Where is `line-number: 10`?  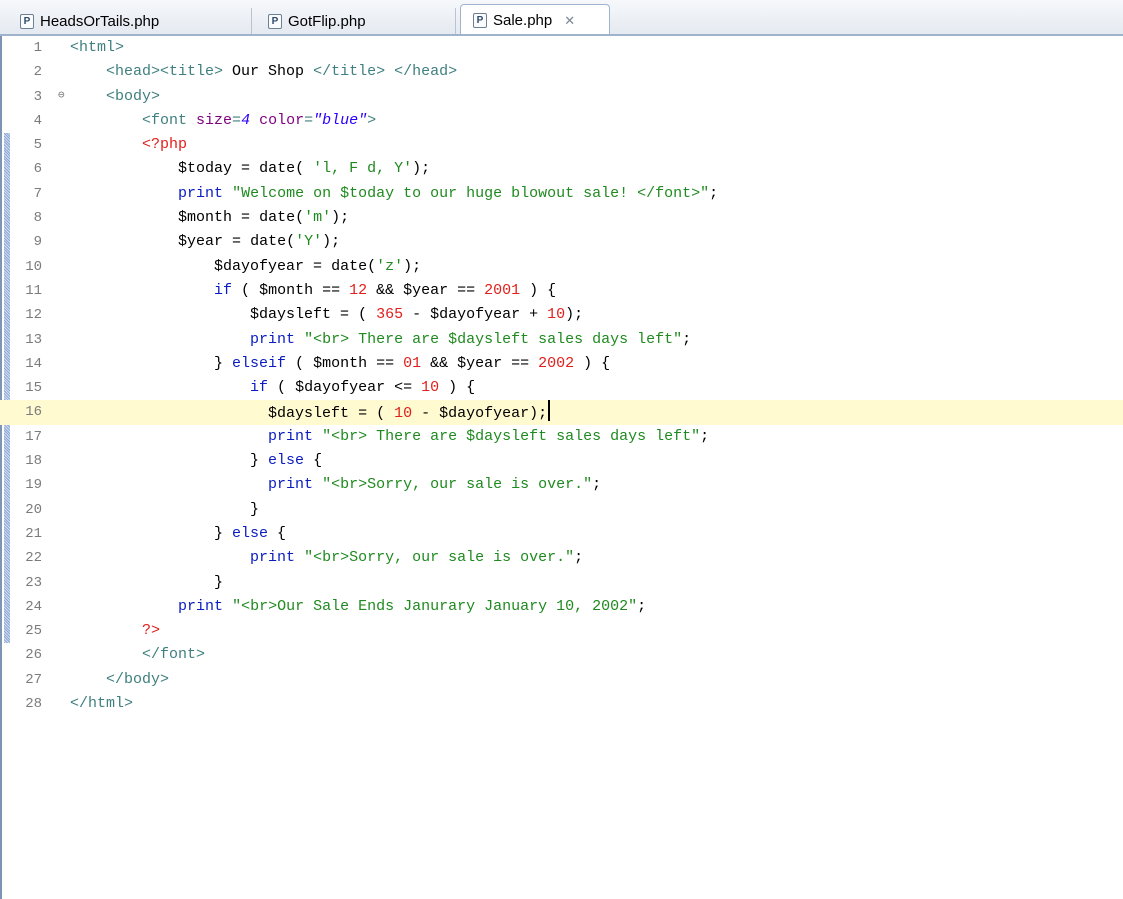 line-number: 10 is located at coordinates (33, 266).